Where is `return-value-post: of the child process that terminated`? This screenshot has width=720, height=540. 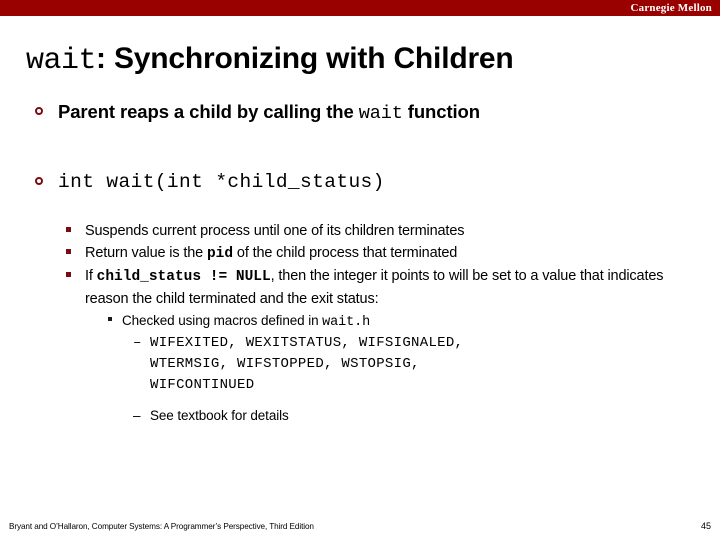
return-value-post: of the child process that terminated is located at coordinates (345, 253).